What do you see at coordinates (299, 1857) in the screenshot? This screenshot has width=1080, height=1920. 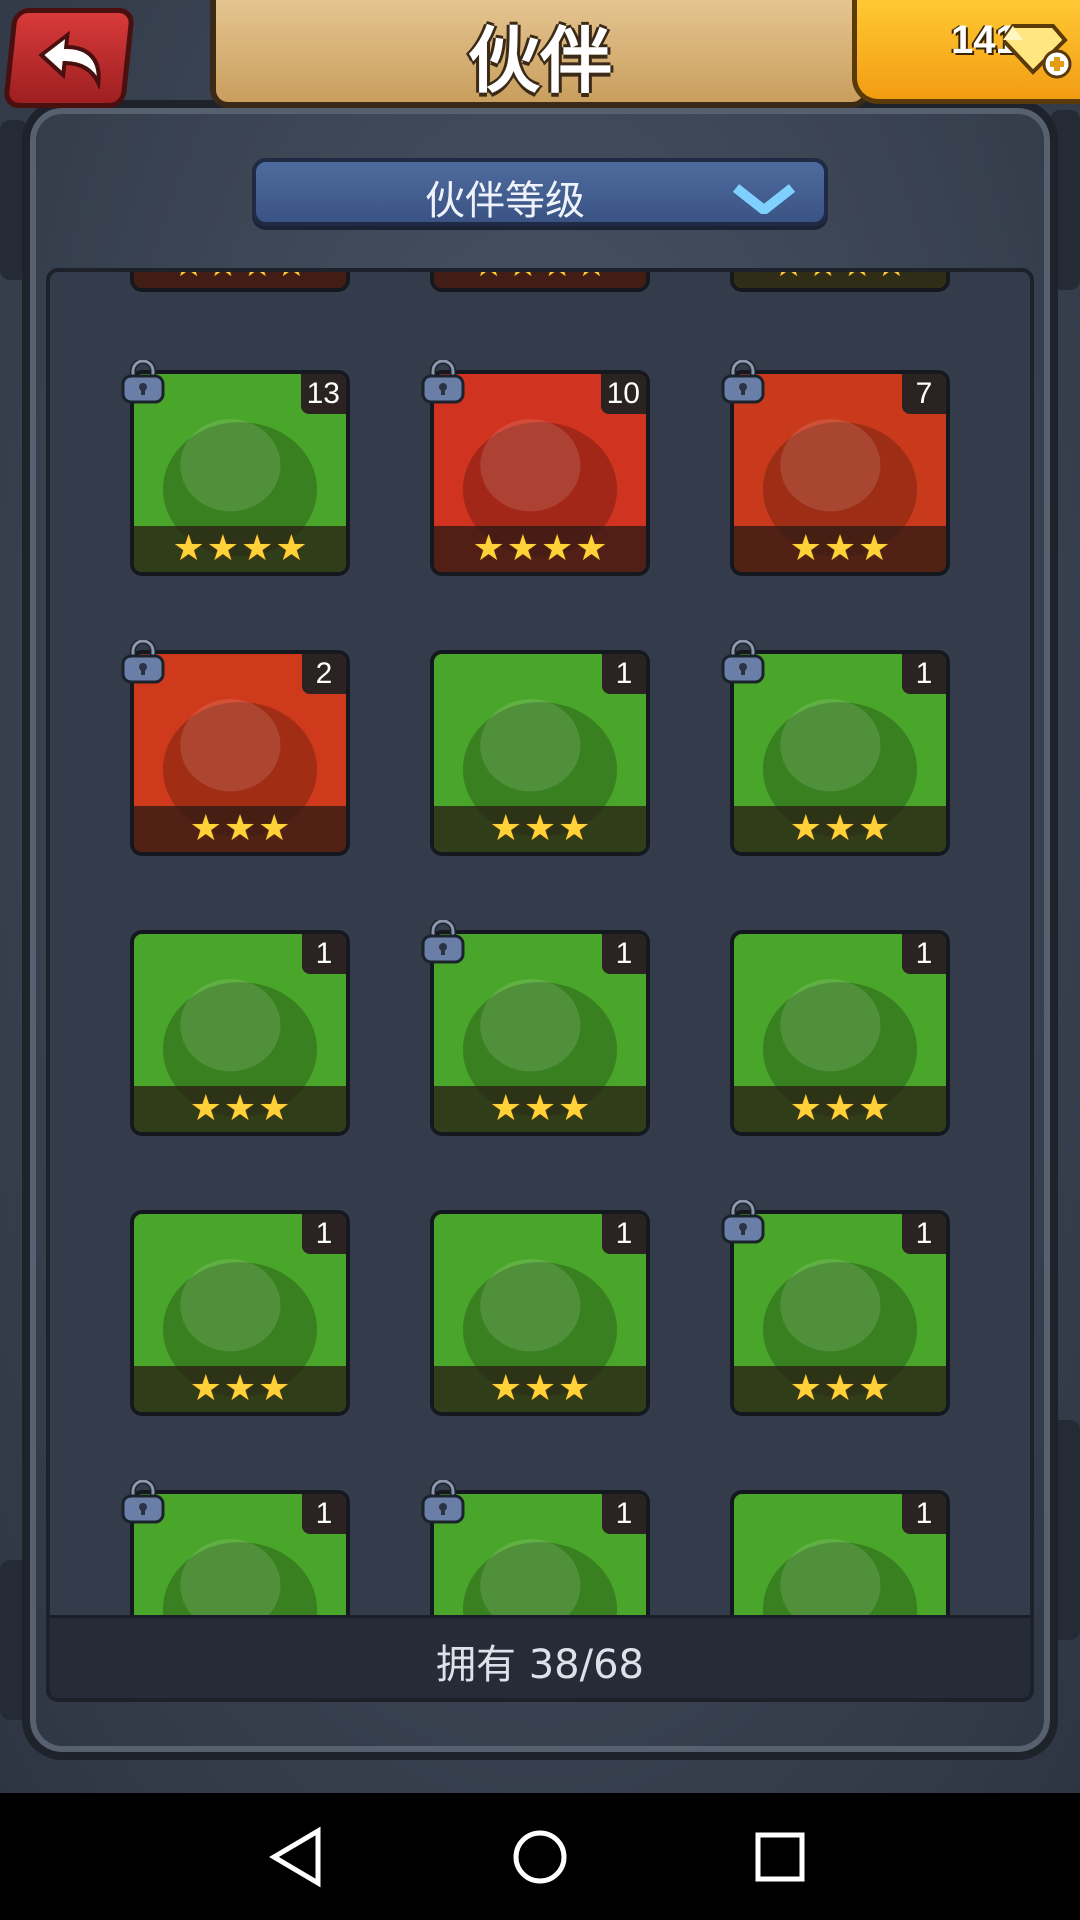 I see `nav-back-icon` at bounding box center [299, 1857].